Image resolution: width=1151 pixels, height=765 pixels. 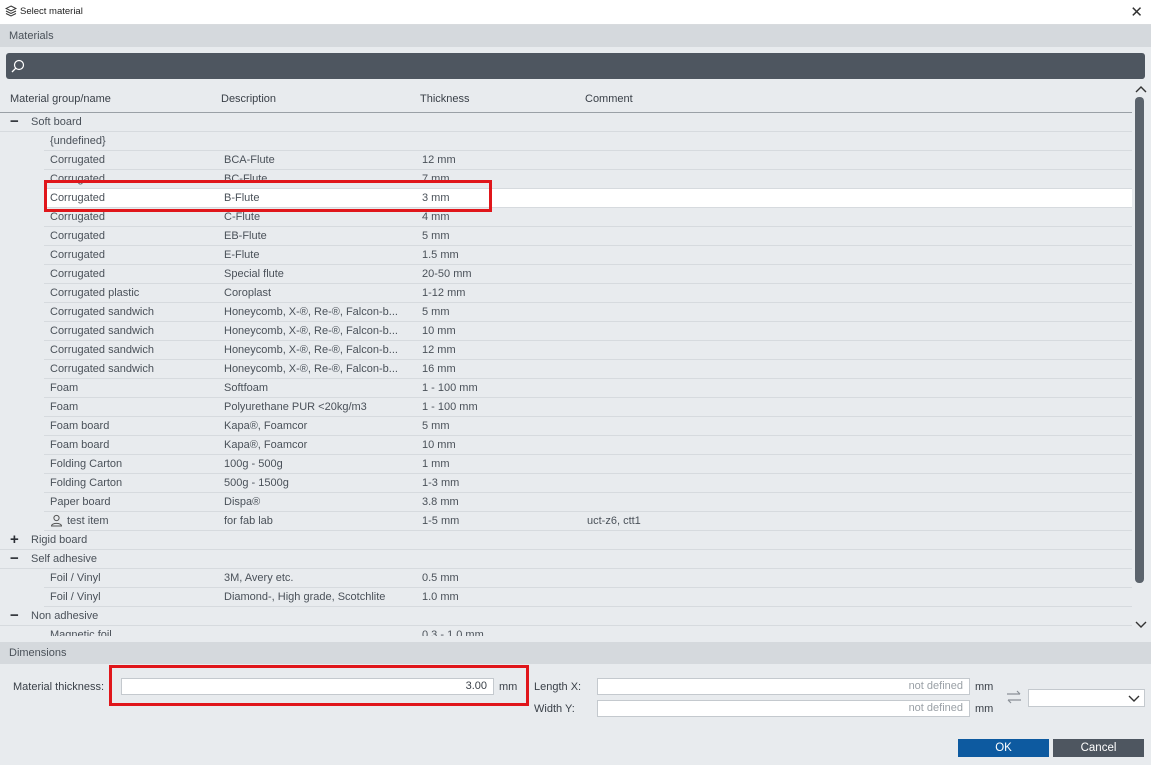 I want to click on dimensions-section-header: Dimensions, so click(x=575, y=653).